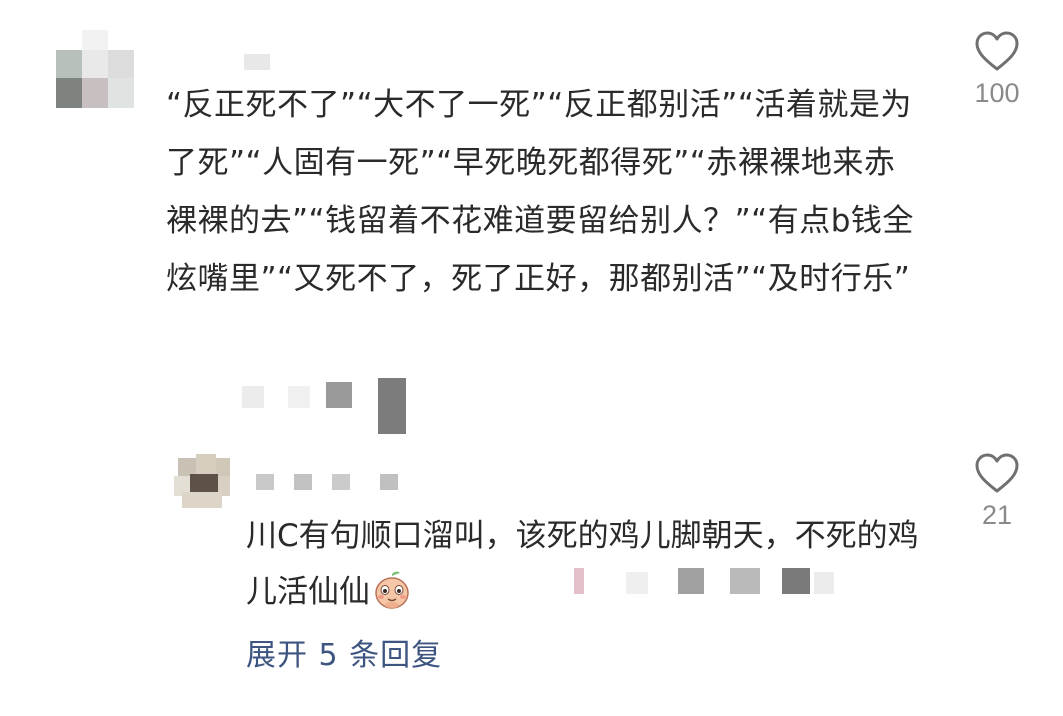  I want to click on expand-replies-link: 展开 5 条回复, so click(344, 652).